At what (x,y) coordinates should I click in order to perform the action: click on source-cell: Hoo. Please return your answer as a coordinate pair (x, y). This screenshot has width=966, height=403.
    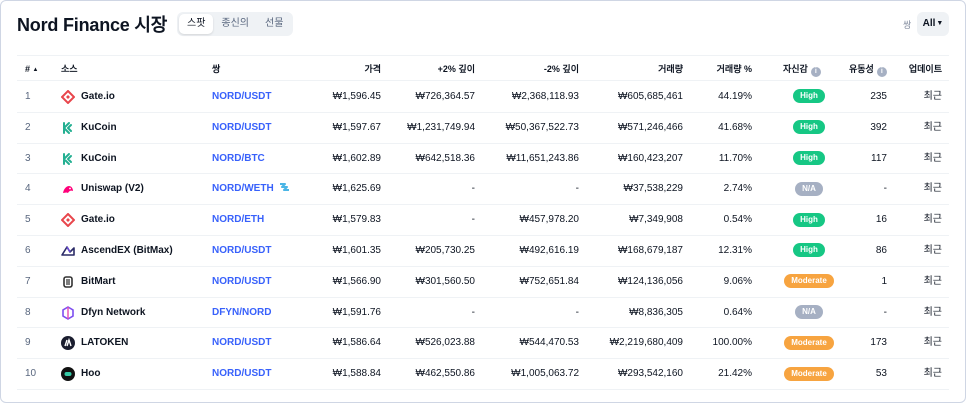
    Looking at the image, I should click on (80, 374).